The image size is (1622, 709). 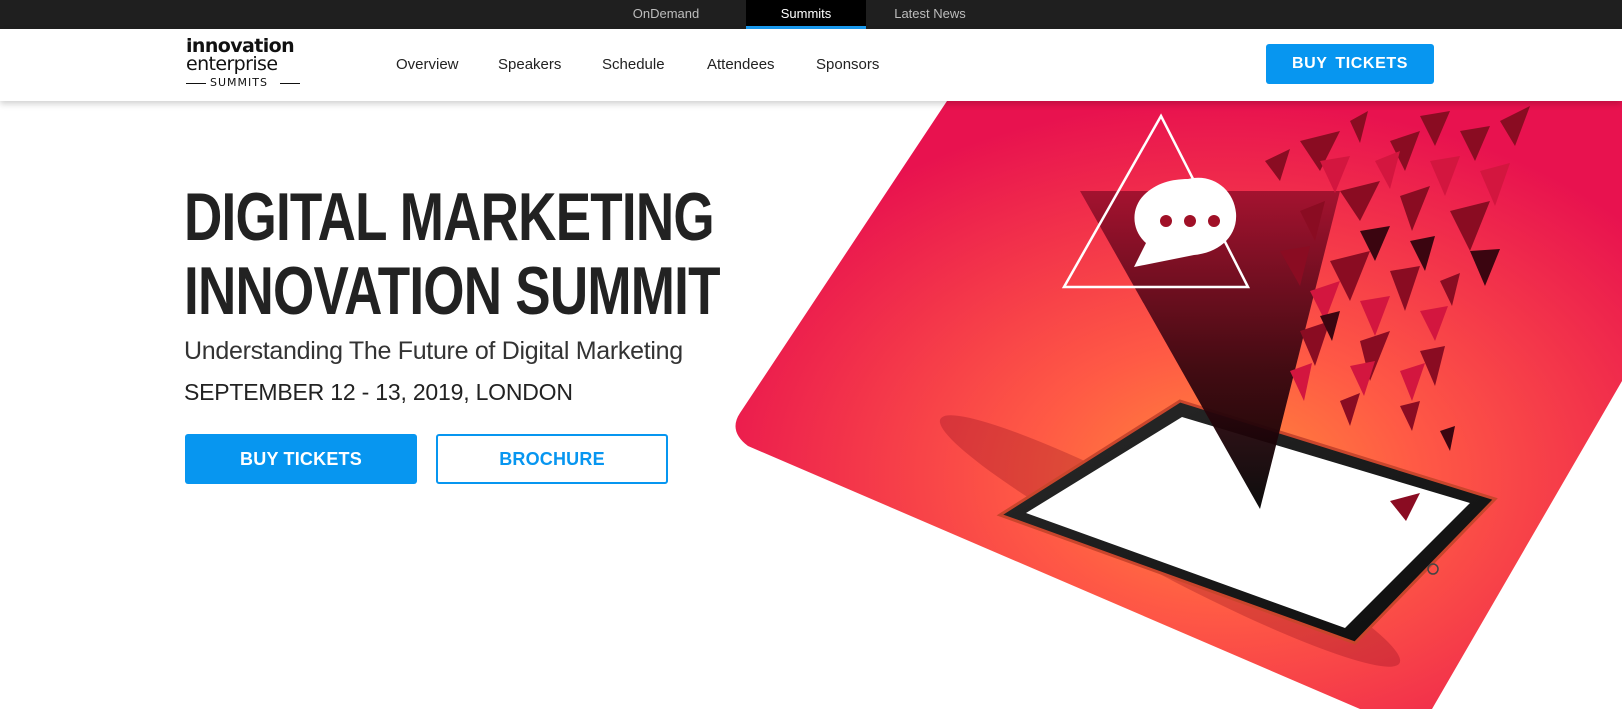 I want to click on logo-rule-right, so click(x=290, y=83).